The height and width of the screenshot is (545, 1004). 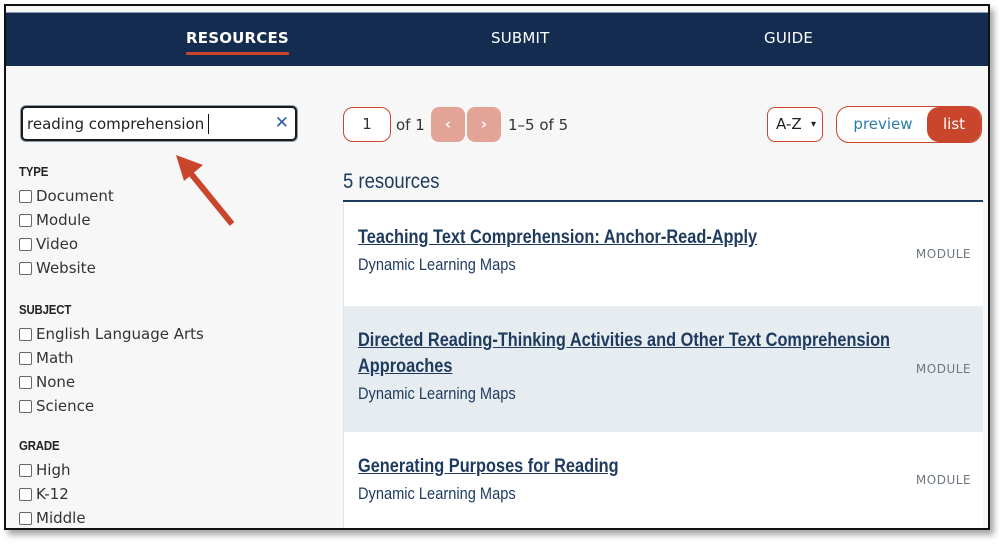 What do you see at coordinates (624, 467) in the screenshot?
I see `result-title-link: Generating Purposes for Reading` at bounding box center [624, 467].